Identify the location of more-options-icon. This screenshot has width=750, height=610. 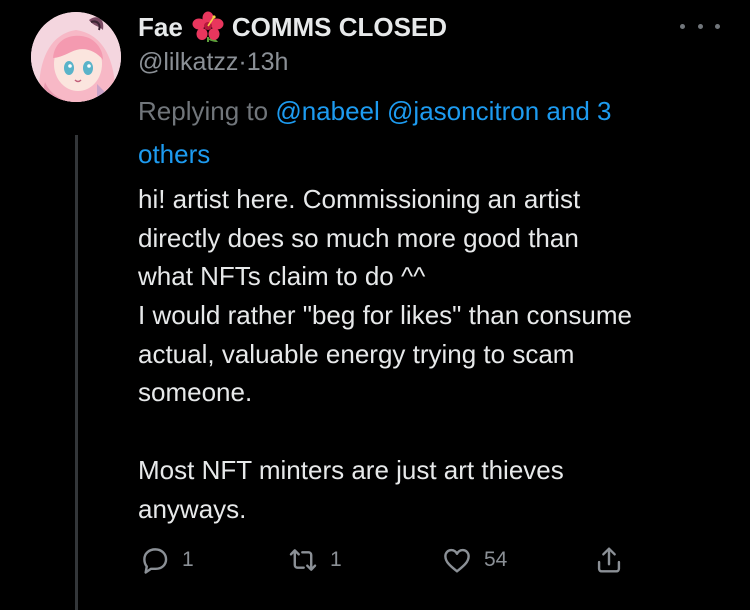
(700, 26).